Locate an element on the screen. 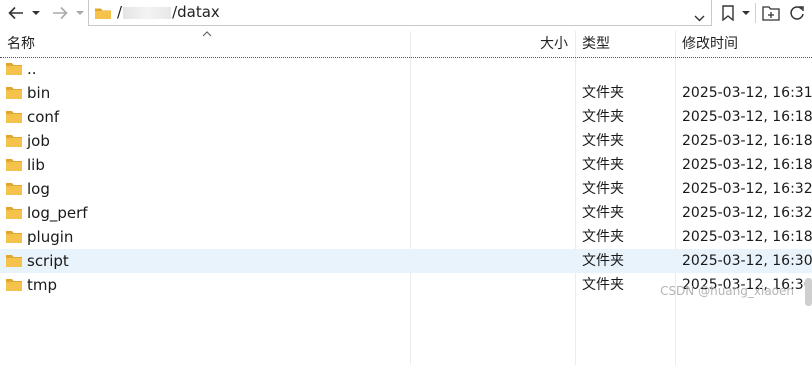 The width and height of the screenshot is (812, 365). forward-history-dropdown is located at coordinates (80, 13).